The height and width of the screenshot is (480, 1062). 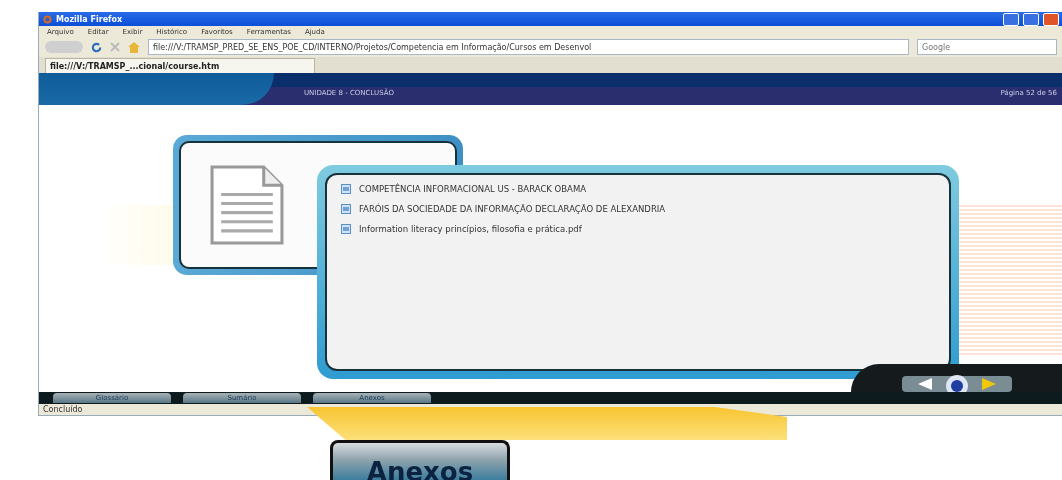 What do you see at coordinates (247, 205) in the screenshot?
I see `document-icon` at bounding box center [247, 205].